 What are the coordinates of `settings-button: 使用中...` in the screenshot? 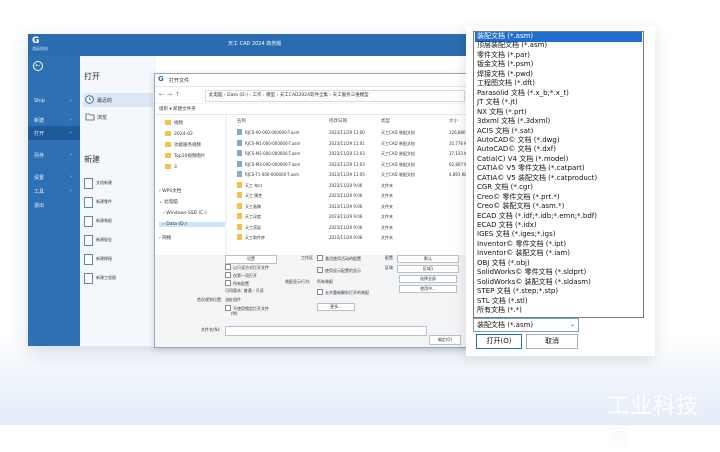 It's located at (428, 289).